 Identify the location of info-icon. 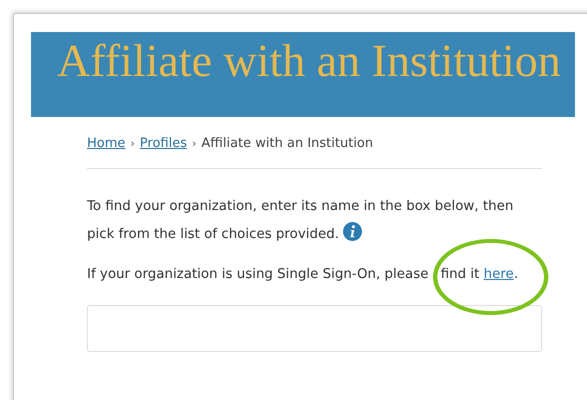
(352, 231).